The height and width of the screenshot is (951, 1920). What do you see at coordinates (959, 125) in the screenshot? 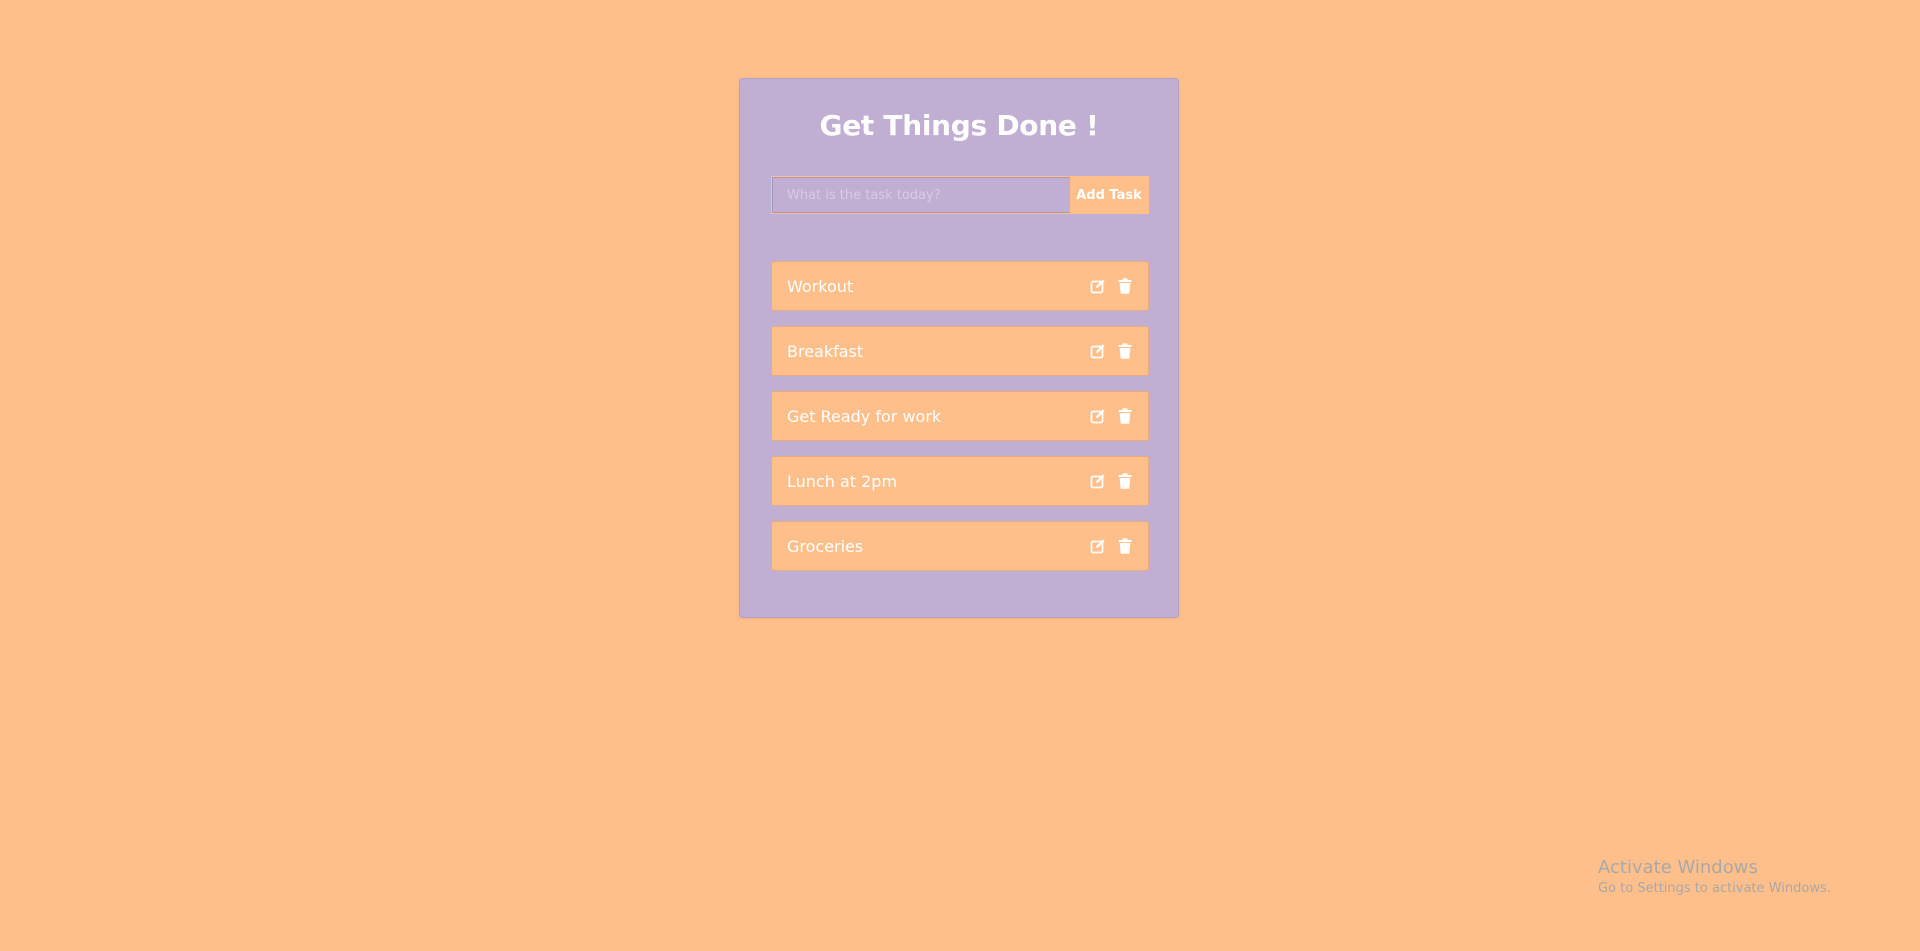
I see `page-title: Get Things Done !` at bounding box center [959, 125].